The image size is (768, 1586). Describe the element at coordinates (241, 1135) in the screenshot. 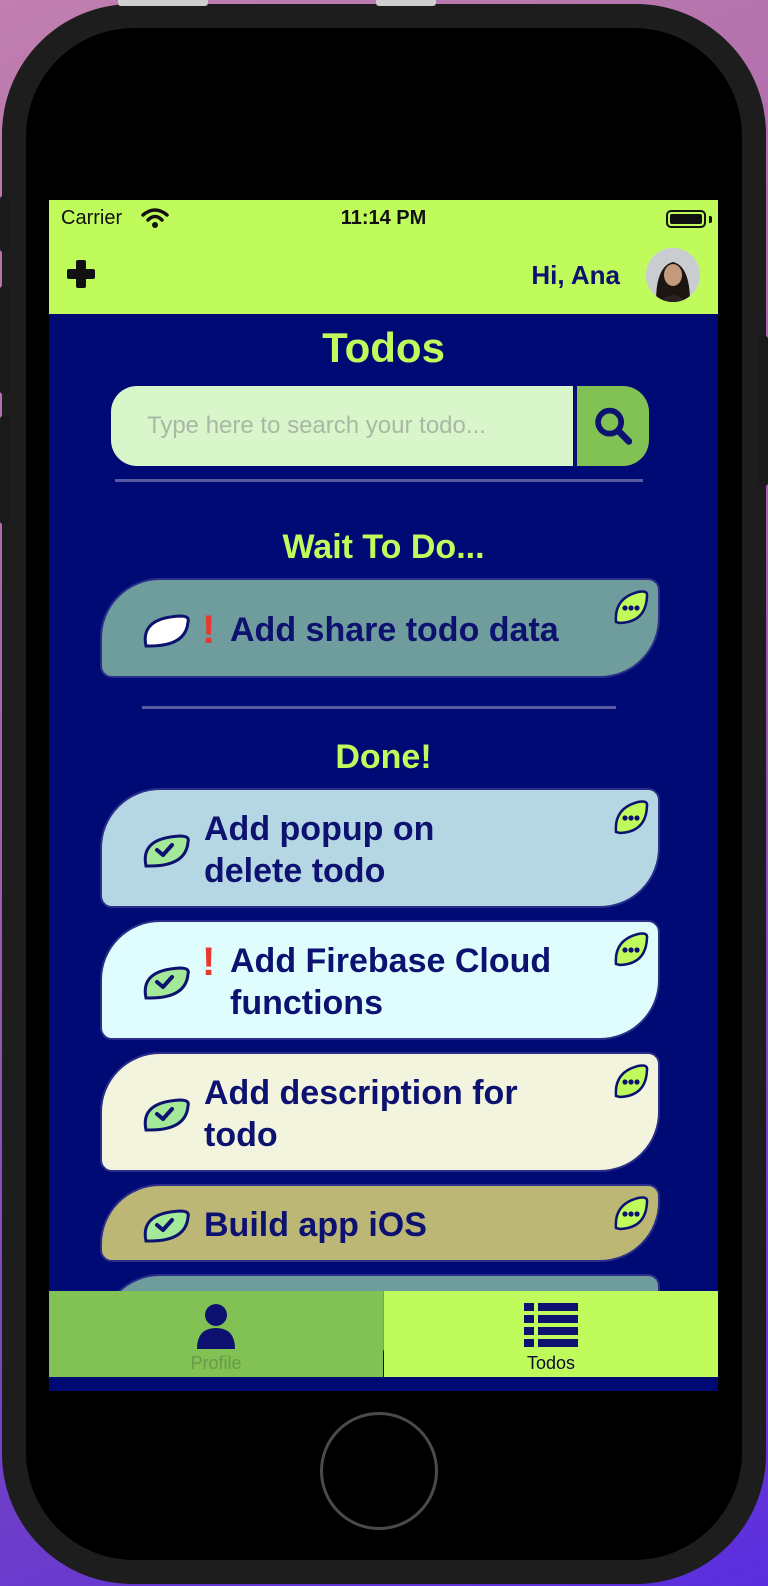

I see `todo-title-line2: todo` at that location.